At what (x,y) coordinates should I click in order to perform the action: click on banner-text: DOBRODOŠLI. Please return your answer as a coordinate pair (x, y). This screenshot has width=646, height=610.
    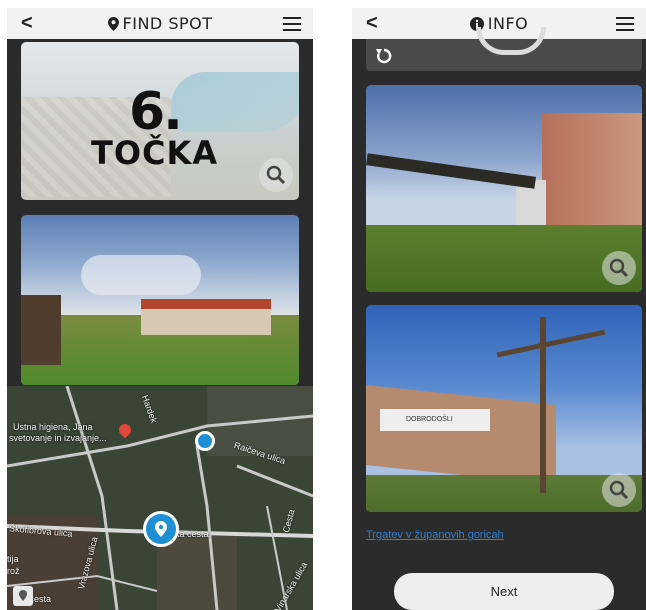
    Looking at the image, I should click on (429, 419).